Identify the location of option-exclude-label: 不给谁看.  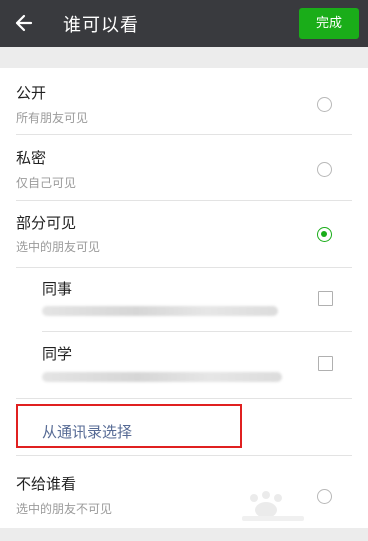
(46, 484).